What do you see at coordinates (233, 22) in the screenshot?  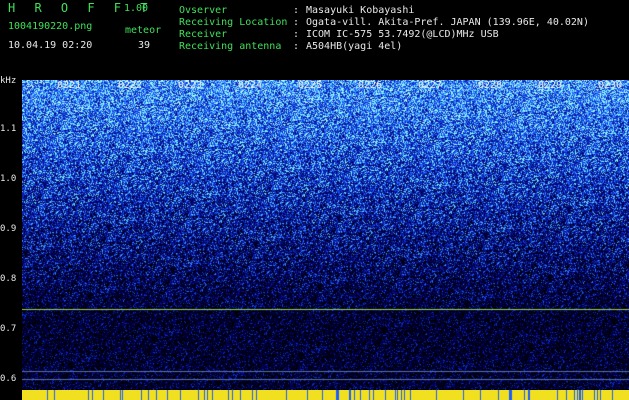 I see `info-key-location: Receiving Location` at bounding box center [233, 22].